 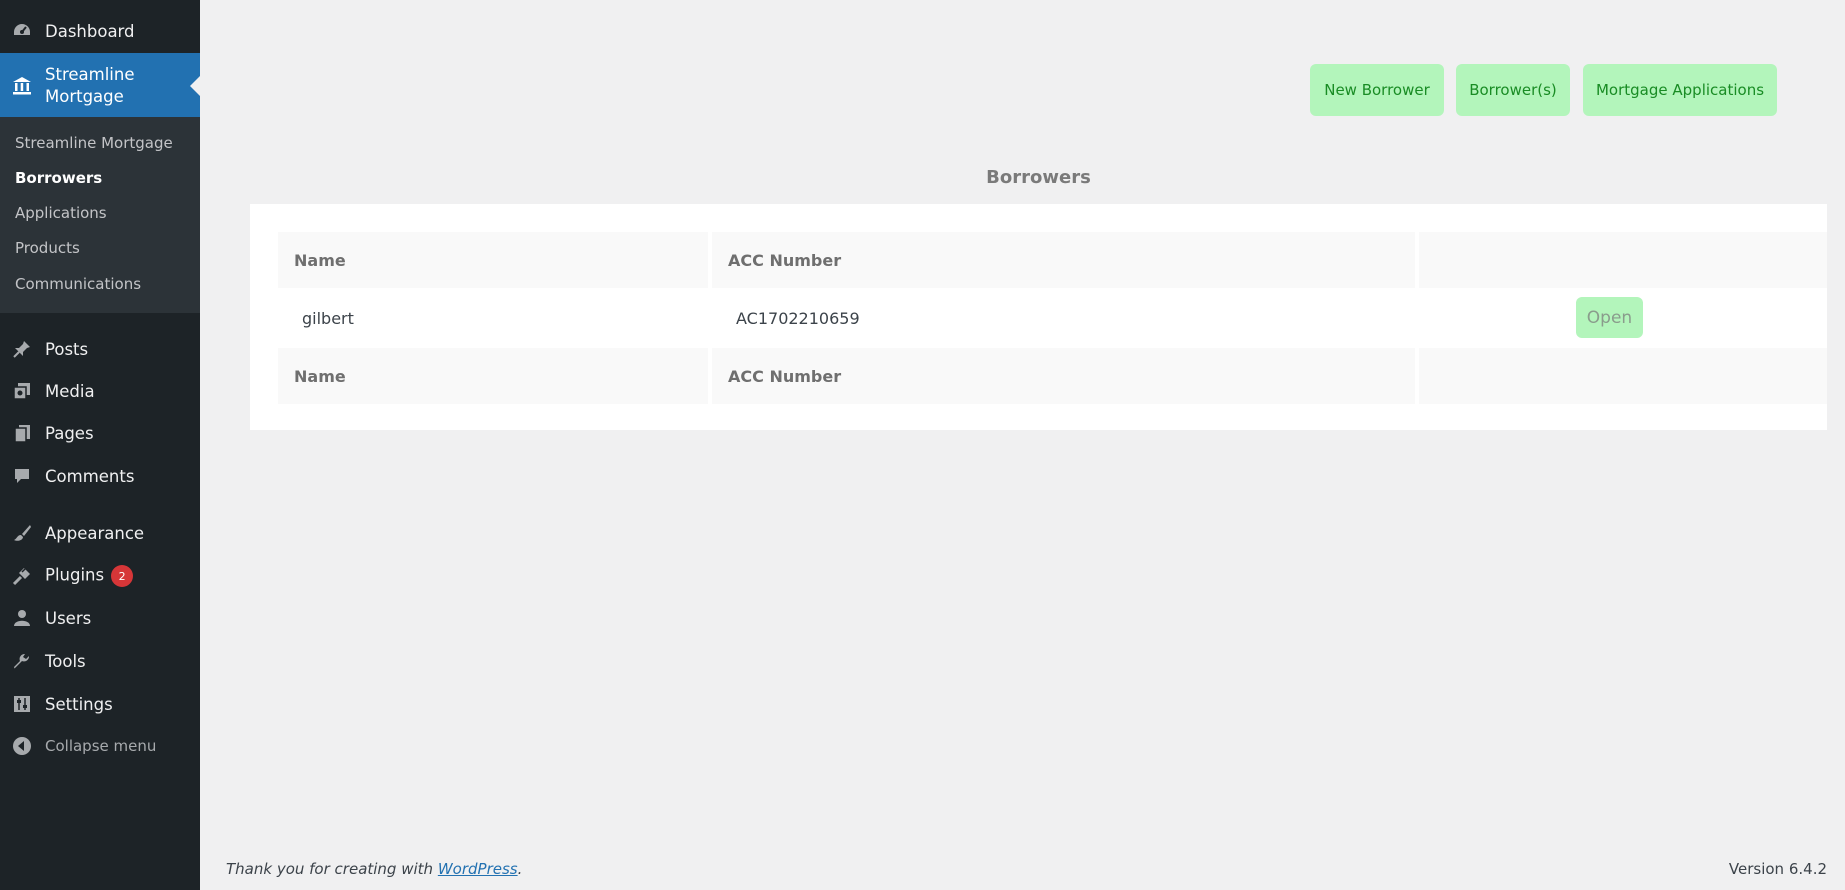 What do you see at coordinates (68, 618) in the screenshot?
I see `menu-label: Users` at bounding box center [68, 618].